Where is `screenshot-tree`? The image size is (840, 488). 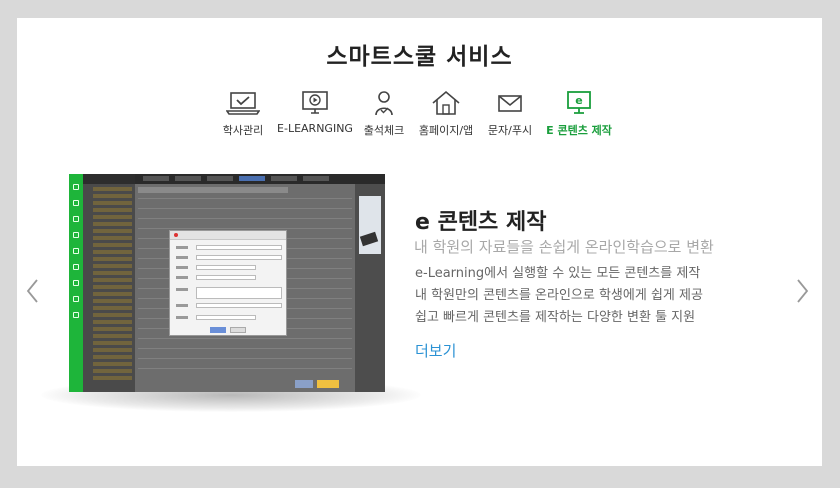 screenshot-tree is located at coordinates (109, 283).